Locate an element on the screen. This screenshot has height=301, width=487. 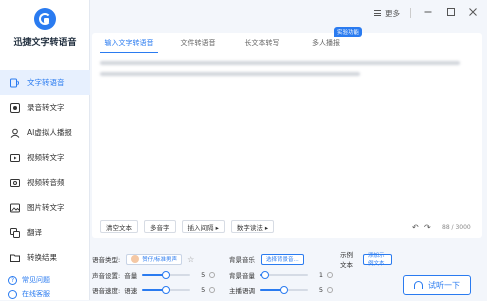
more-label: 更多 is located at coordinates (392, 13).